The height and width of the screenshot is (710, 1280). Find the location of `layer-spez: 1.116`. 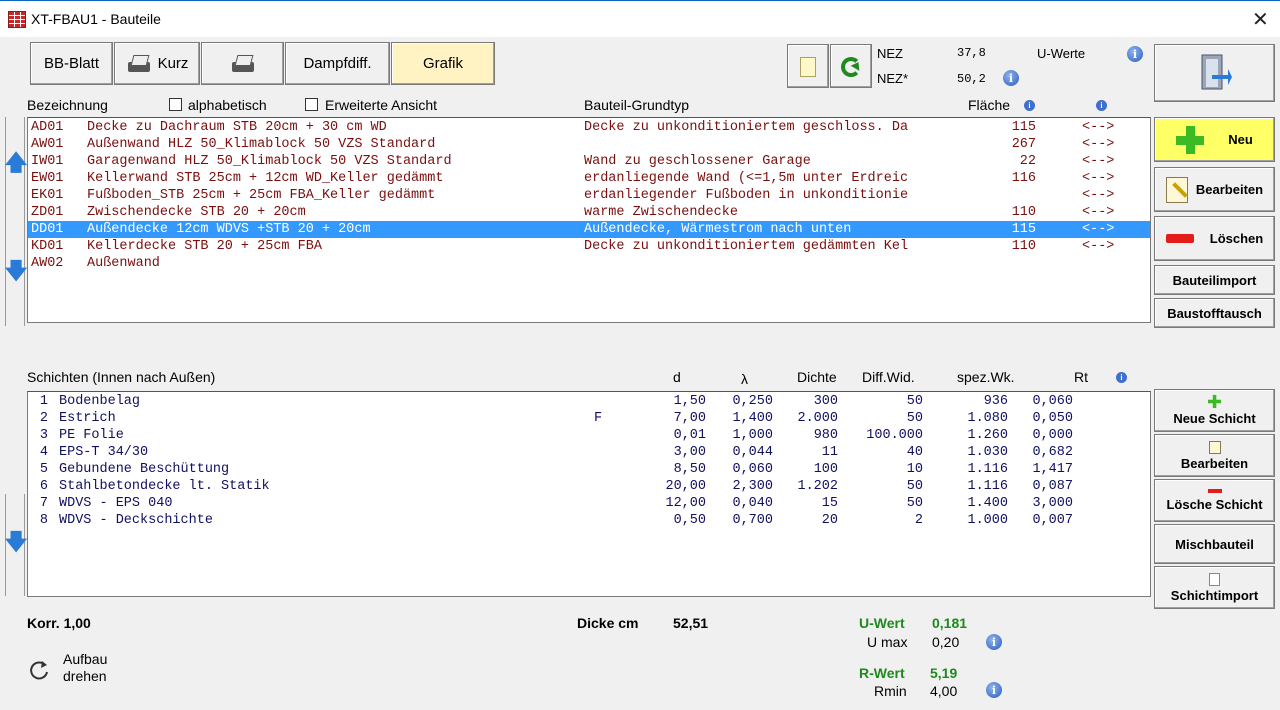

layer-spez: 1.116 is located at coordinates (987, 469).